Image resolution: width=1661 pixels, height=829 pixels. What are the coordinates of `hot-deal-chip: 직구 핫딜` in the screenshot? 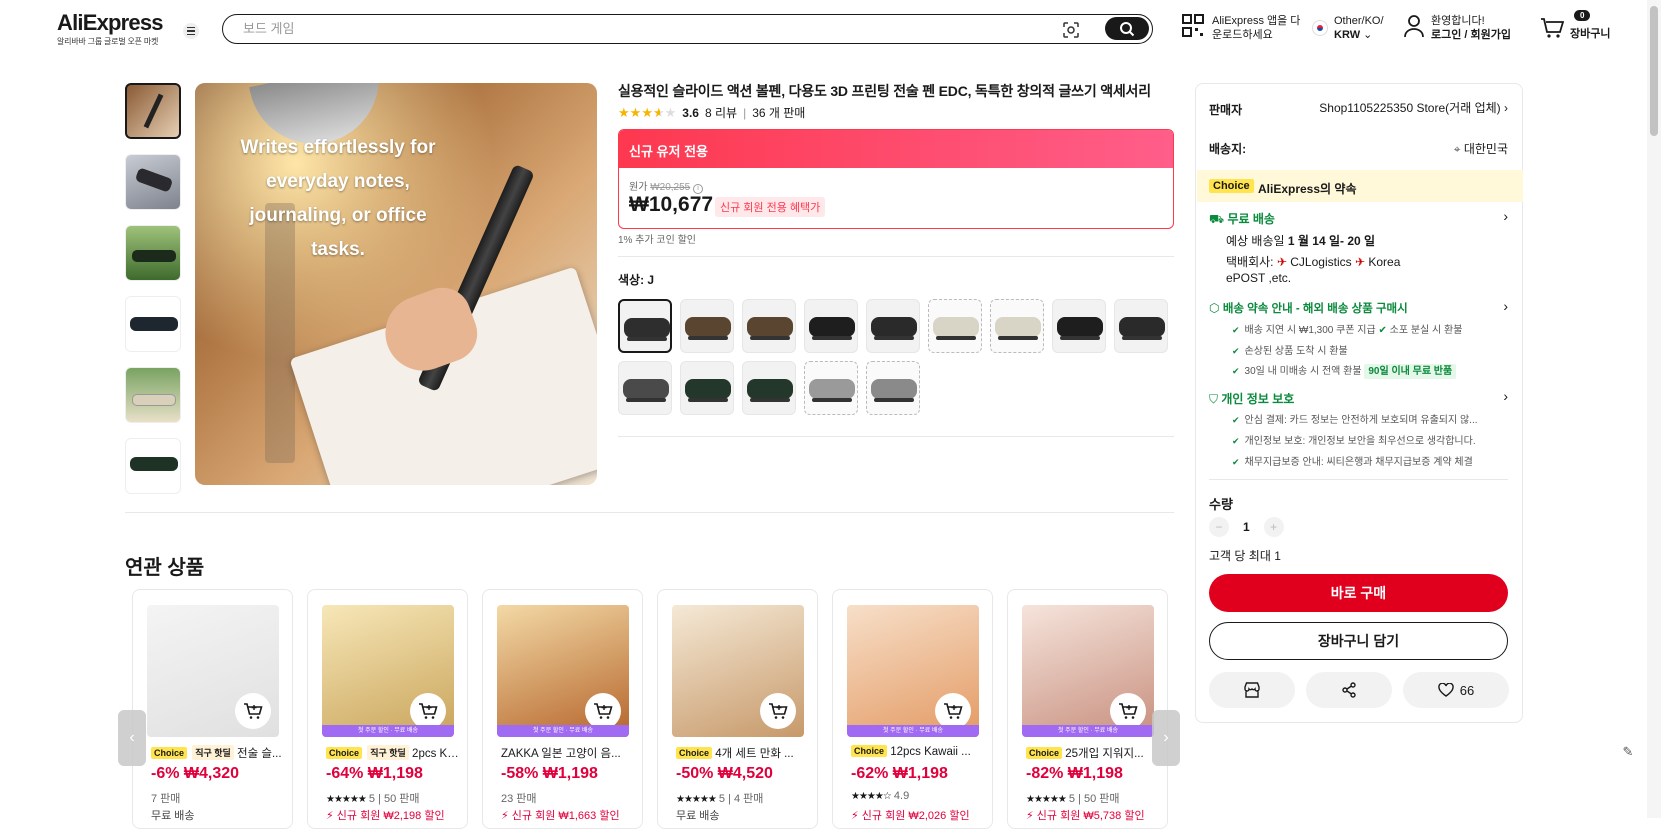 It's located at (213, 752).